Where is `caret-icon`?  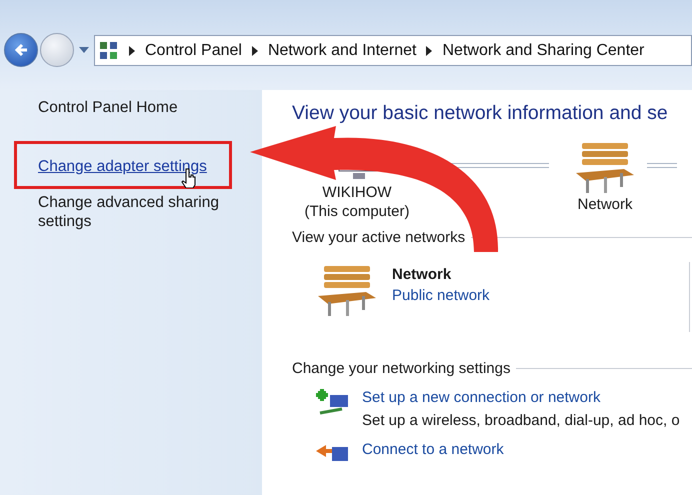
caret-icon is located at coordinates (84, 50).